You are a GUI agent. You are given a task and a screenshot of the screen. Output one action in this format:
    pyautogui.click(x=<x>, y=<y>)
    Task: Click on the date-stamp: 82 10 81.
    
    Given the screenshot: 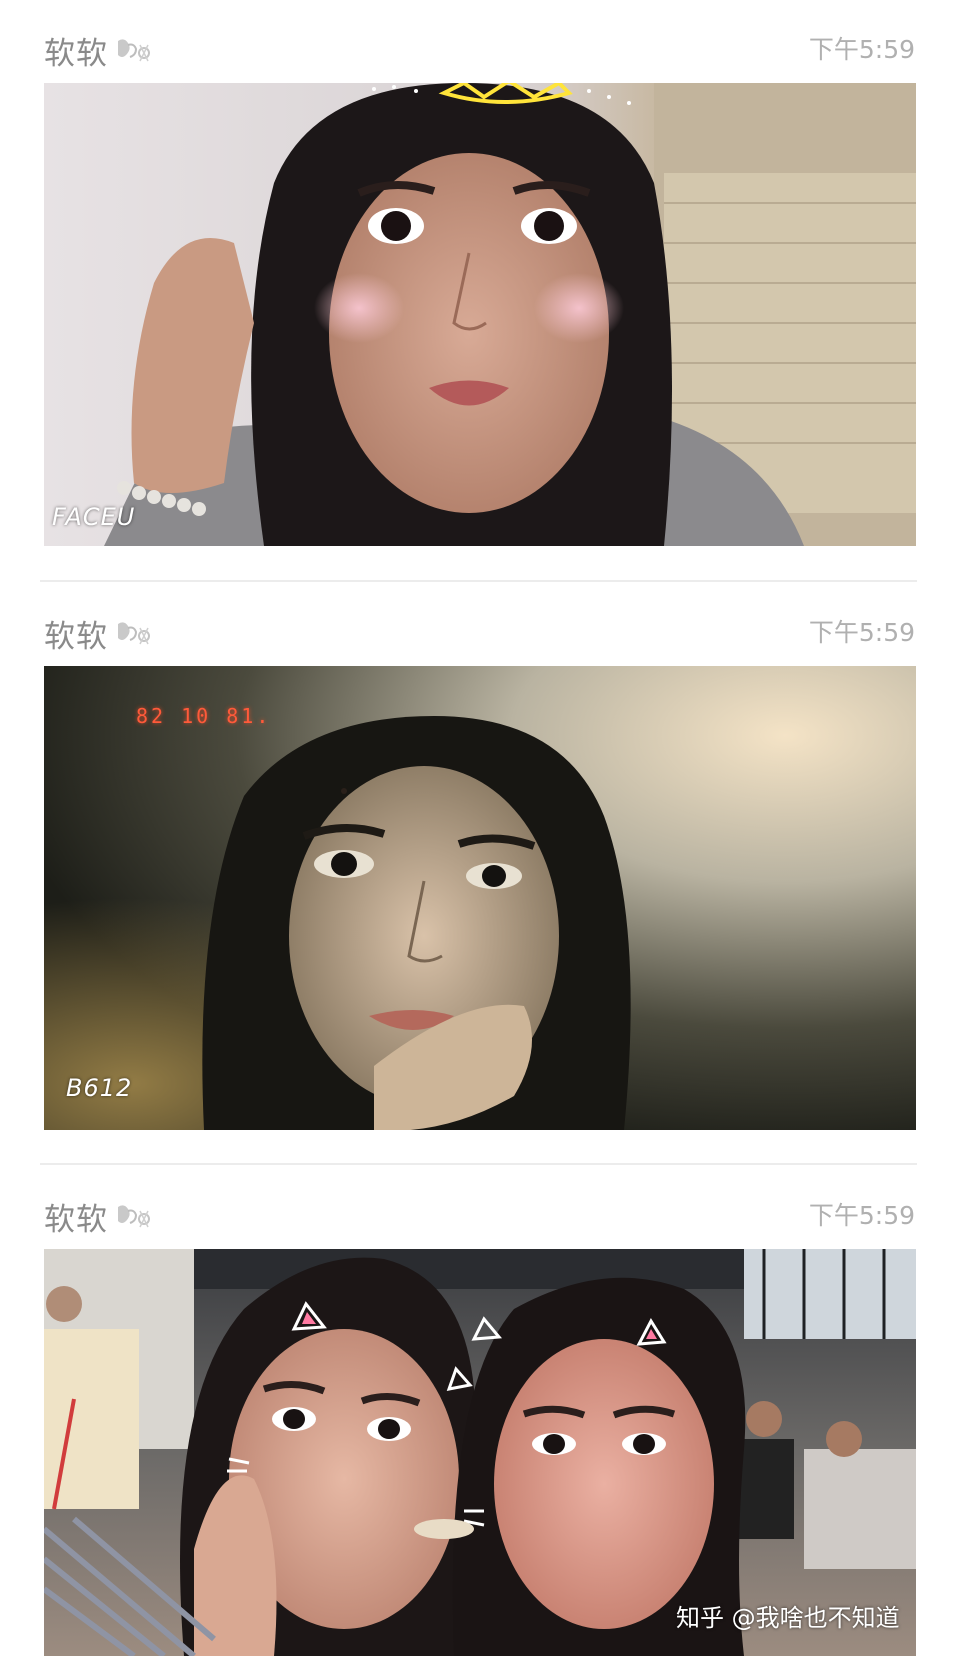 What is the action you would take?
    pyautogui.click(x=204, y=716)
    